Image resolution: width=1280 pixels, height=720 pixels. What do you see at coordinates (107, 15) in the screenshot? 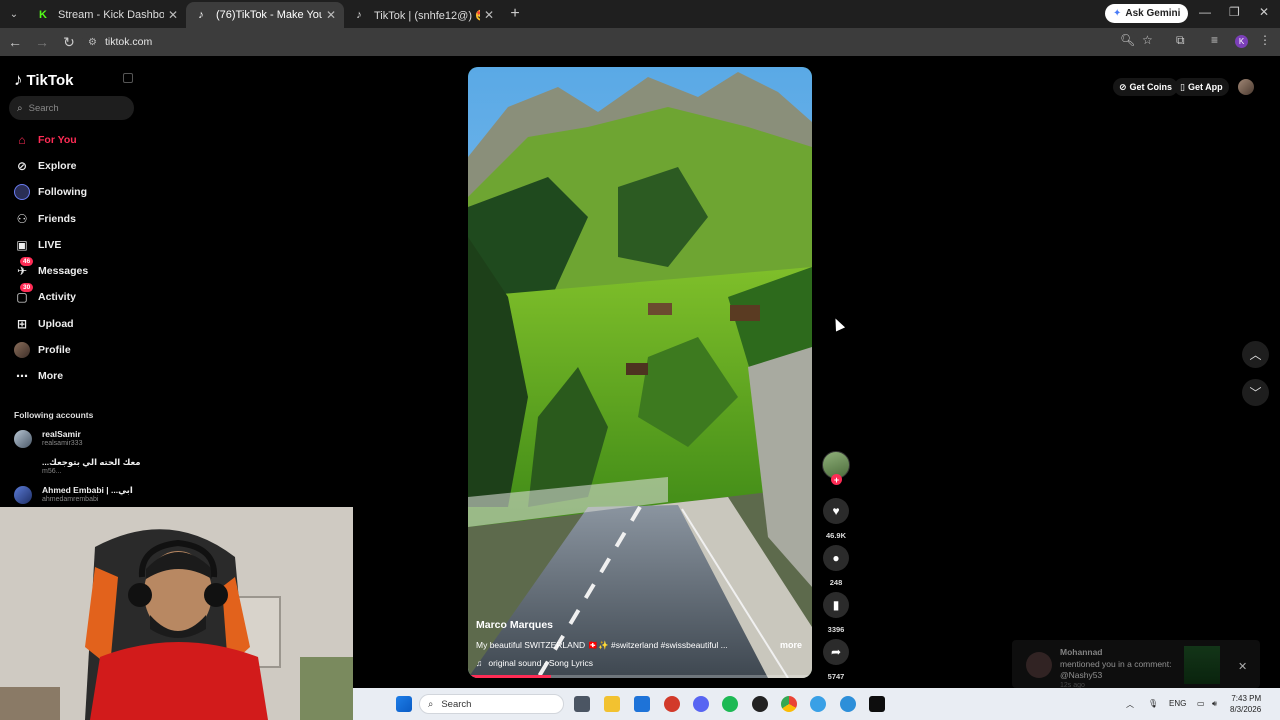
I see `tab-kick-dashboard: K Stream - Kick Dashboard ✕` at bounding box center [107, 15].